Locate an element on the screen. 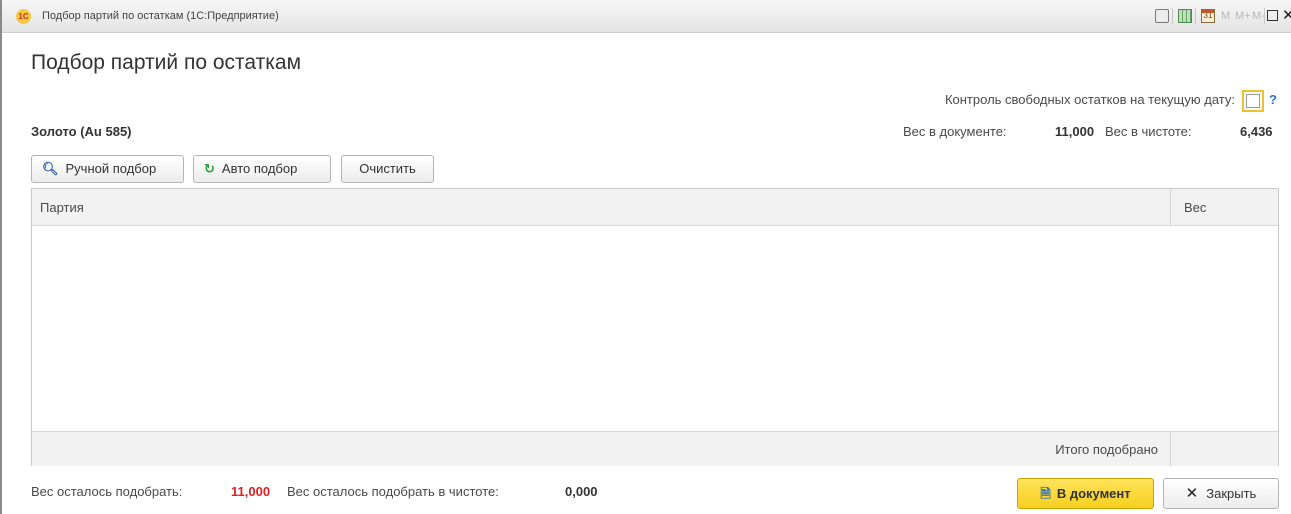 The image size is (1291, 514). print-icon is located at coordinates (1162, 16).